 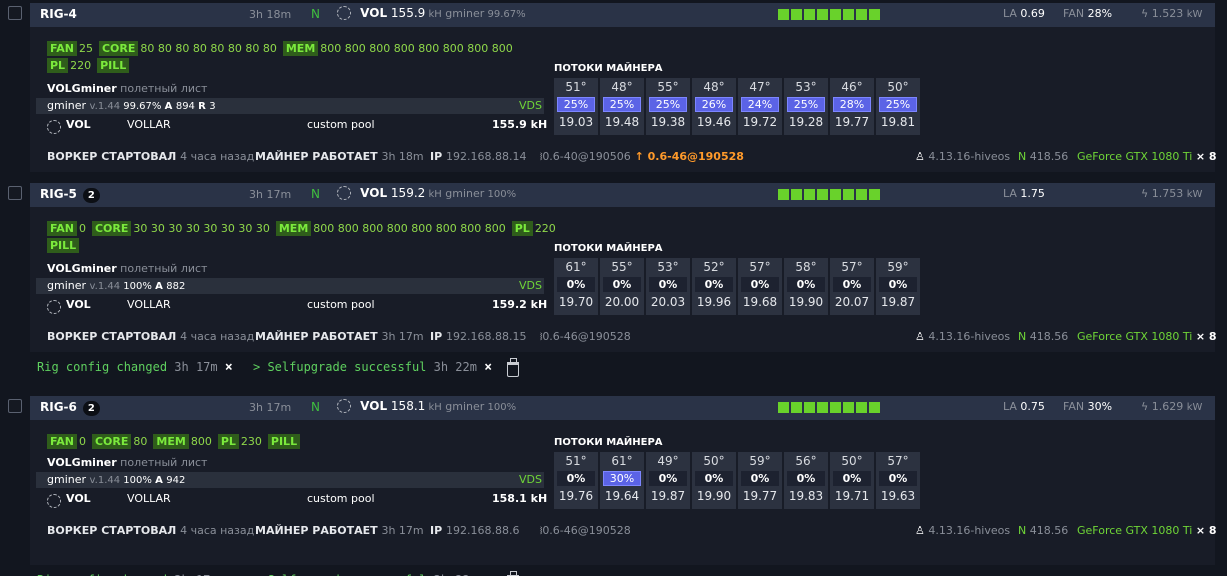 I want to click on gpu-thread-cell: 55° 25% 19.38, so click(x=668, y=106).